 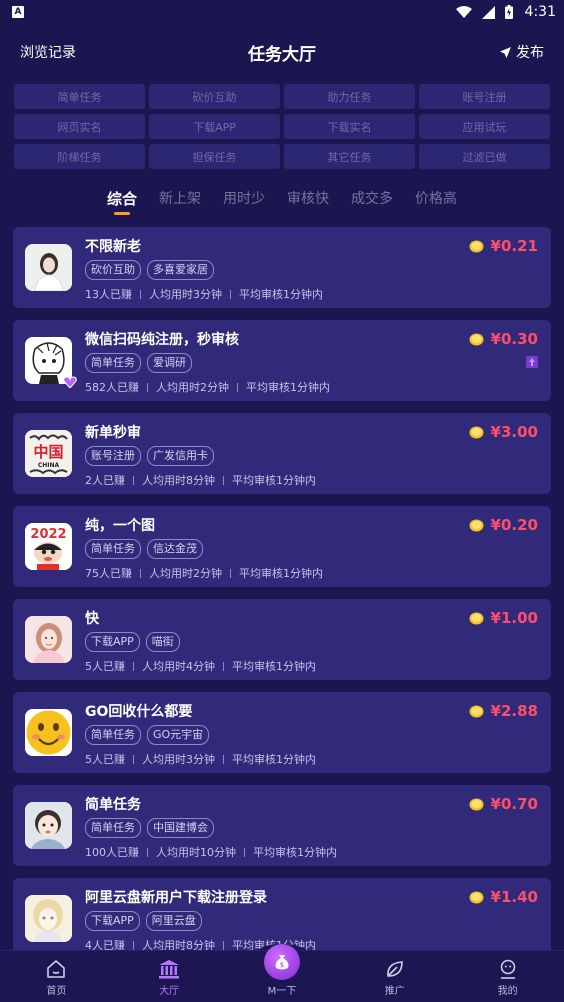 What do you see at coordinates (514, 432) in the screenshot?
I see `task-price: ¥3.00` at bounding box center [514, 432].